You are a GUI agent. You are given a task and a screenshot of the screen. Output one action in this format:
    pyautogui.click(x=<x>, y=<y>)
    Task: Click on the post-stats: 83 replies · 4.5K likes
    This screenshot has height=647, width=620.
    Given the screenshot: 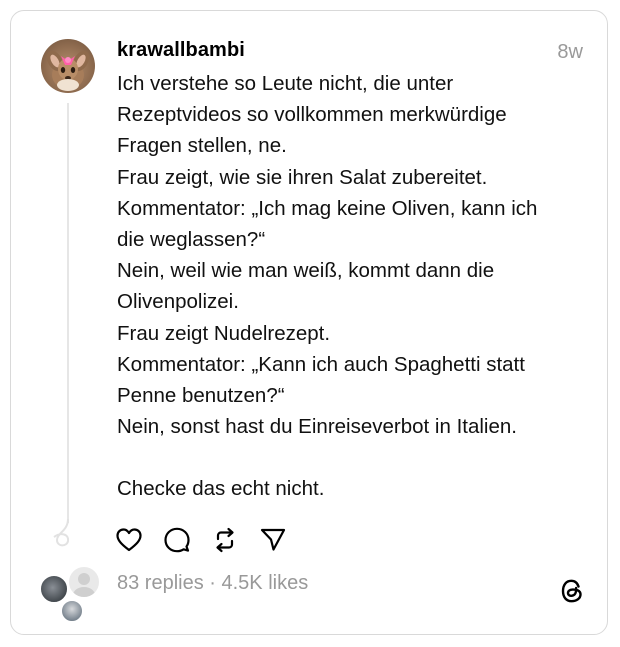 What is the action you would take?
    pyautogui.click(x=212, y=583)
    